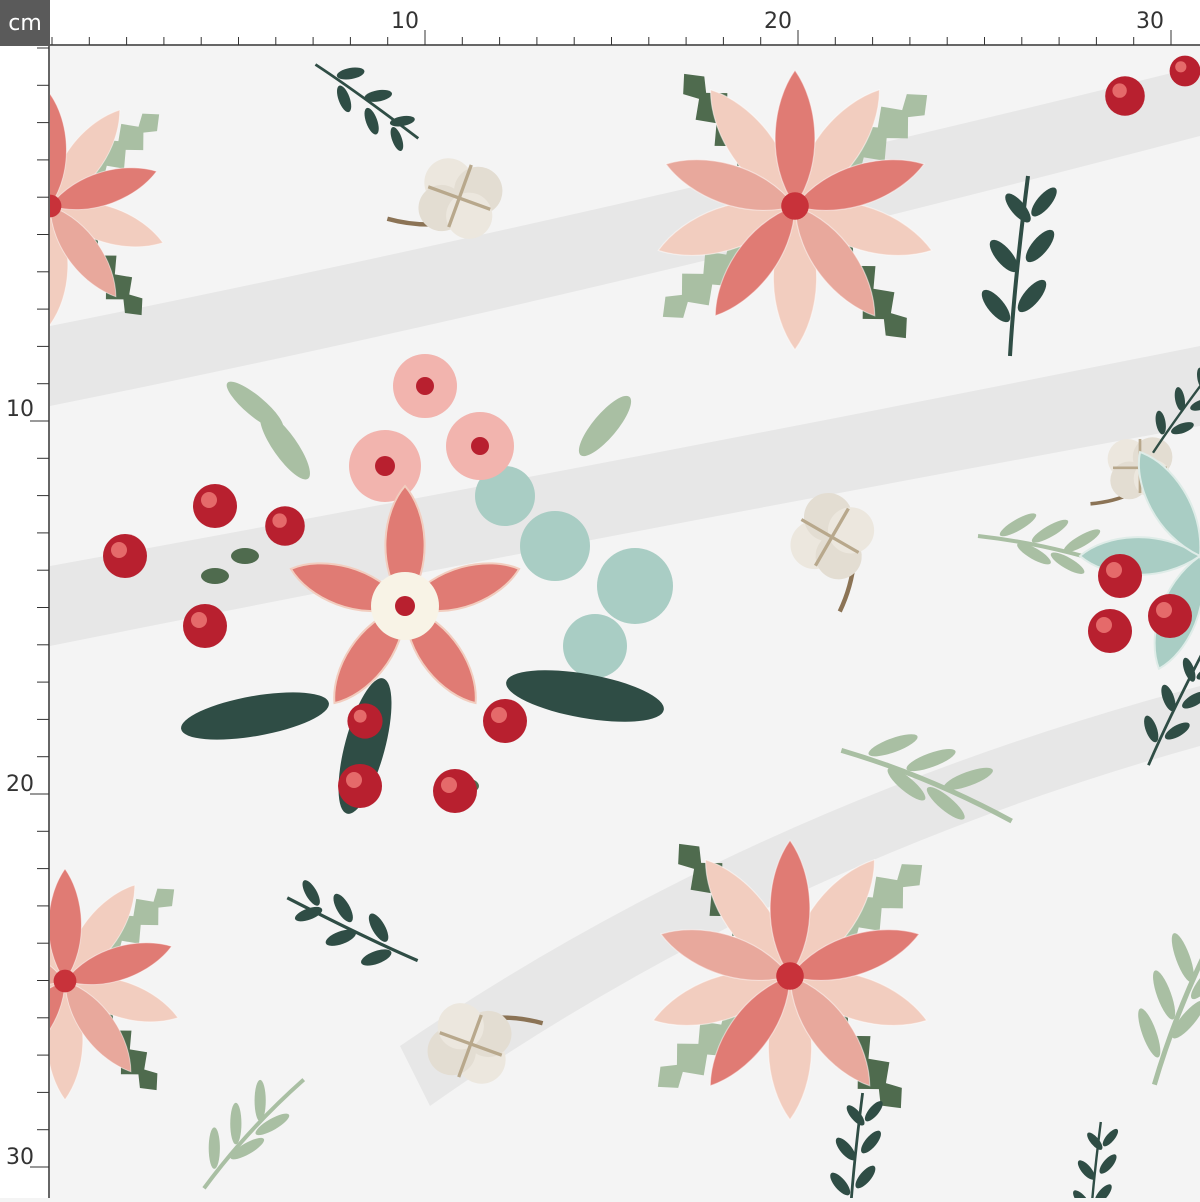  I want to click on top-ruler: 10 20 30, so click(625, 23).